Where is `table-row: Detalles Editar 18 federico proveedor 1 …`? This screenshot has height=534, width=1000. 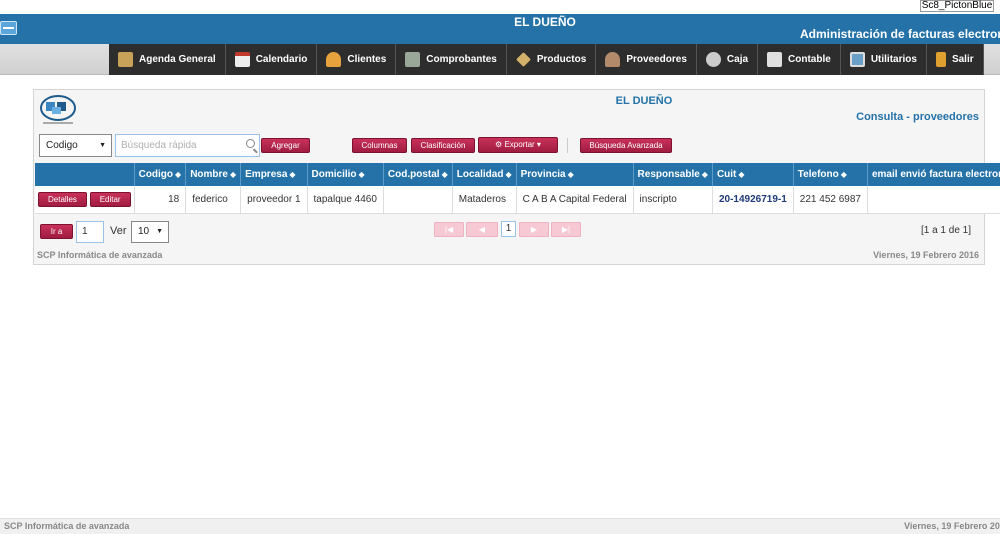 table-row: Detalles Editar 18 federico proveedor 1 … is located at coordinates (517, 200).